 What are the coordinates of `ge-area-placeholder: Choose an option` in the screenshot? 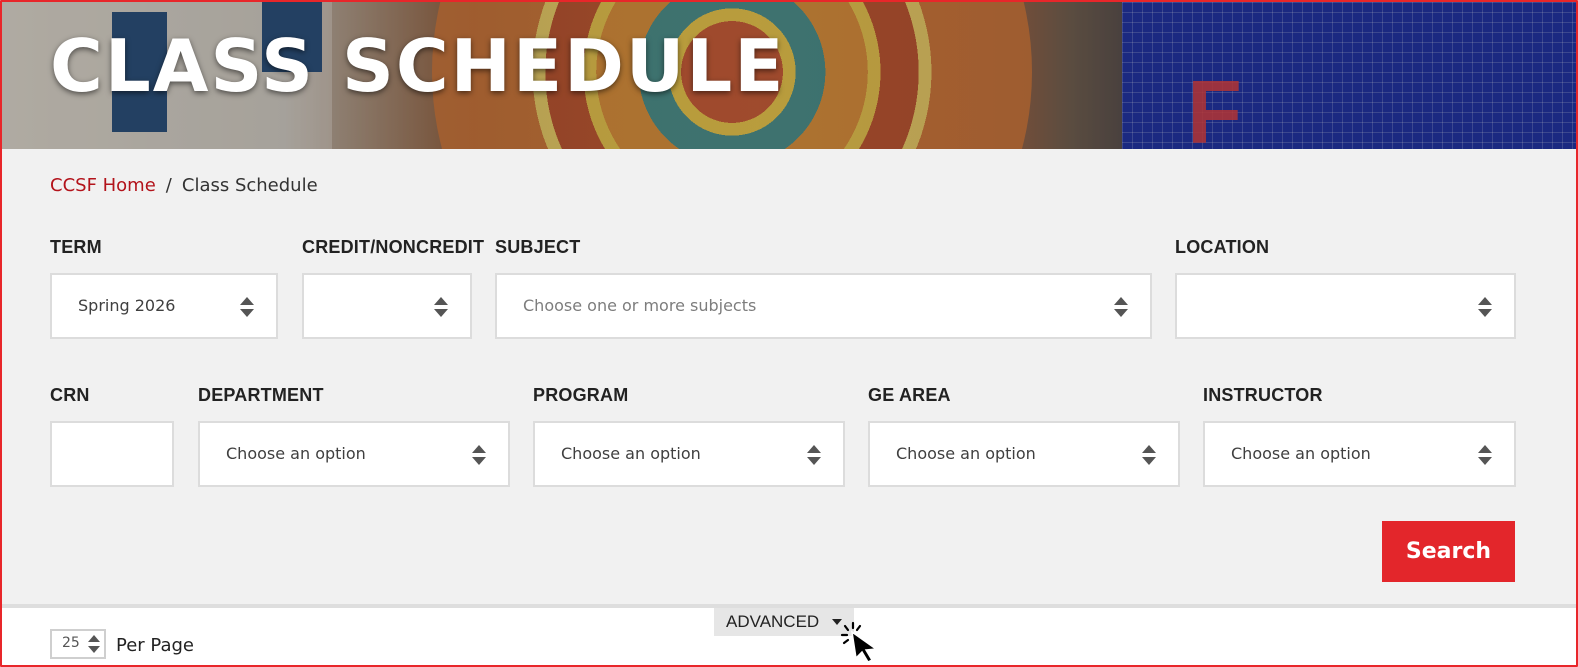 It's located at (966, 453).